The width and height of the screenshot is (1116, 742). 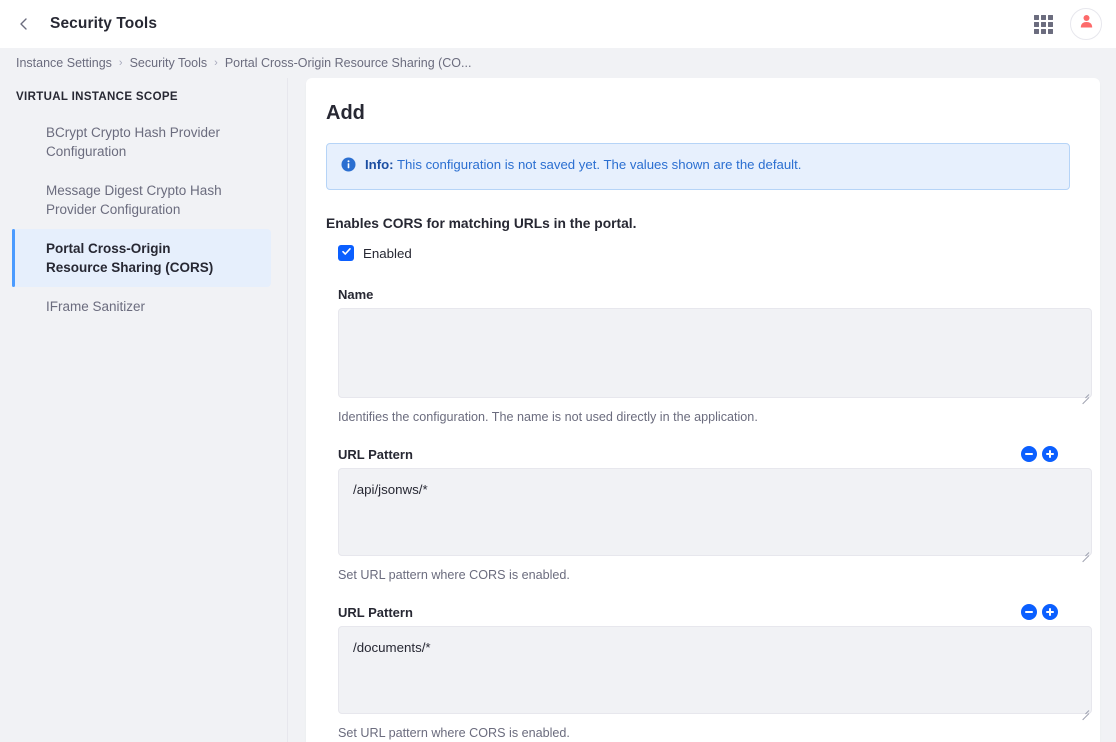 I want to click on sidebar-heading: VIRTUAL INSTANCE SCOPE, so click(x=97, y=97).